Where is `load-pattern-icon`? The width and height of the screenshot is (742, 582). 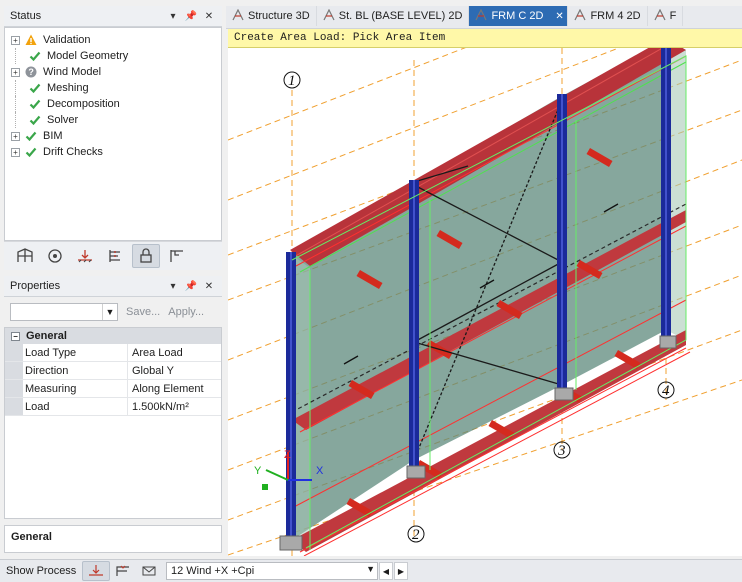 load-pattern-icon is located at coordinates (123, 571).